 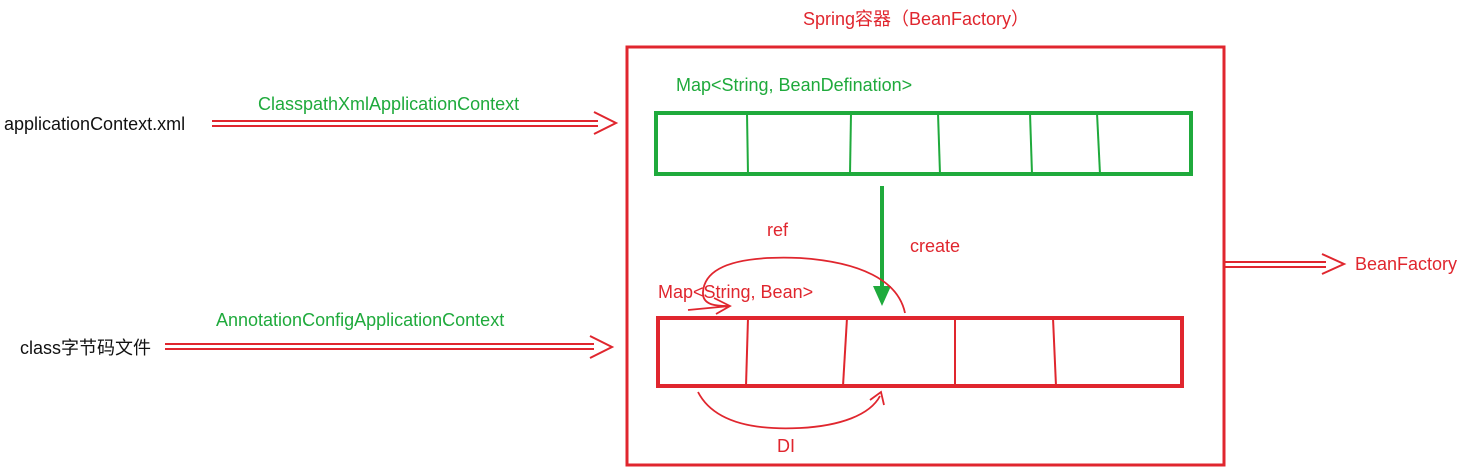 I want to click on bean-map-label: Map<String, Bean>, so click(x=735, y=292).